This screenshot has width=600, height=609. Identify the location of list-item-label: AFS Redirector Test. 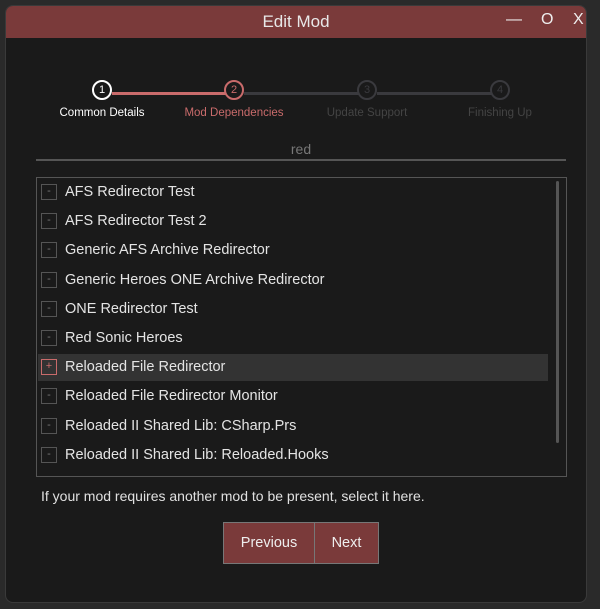
(130, 192).